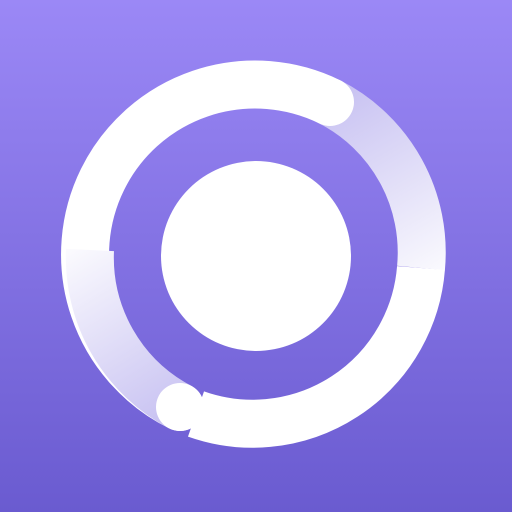 Image resolution: width=512 pixels, height=512 pixels. I want to click on center-dot, so click(256, 256).